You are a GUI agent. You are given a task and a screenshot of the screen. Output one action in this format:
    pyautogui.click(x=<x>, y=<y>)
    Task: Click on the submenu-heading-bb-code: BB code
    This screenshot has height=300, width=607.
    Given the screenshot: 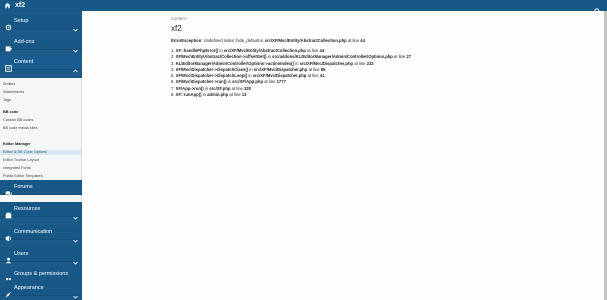 What is the action you would take?
    pyautogui.click(x=11, y=112)
    